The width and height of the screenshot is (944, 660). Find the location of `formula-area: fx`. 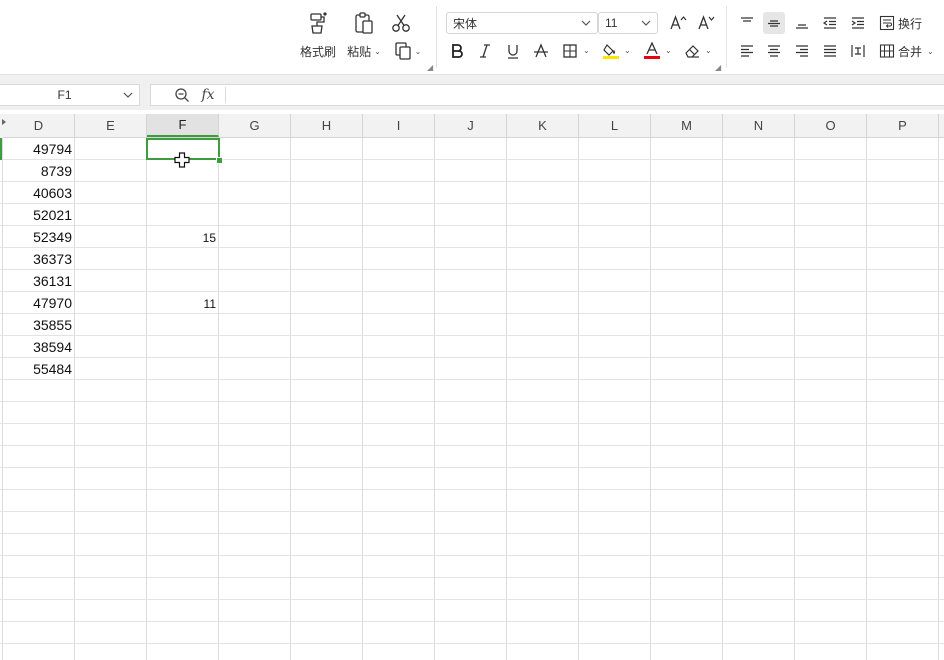

formula-area: fx is located at coordinates (547, 95).